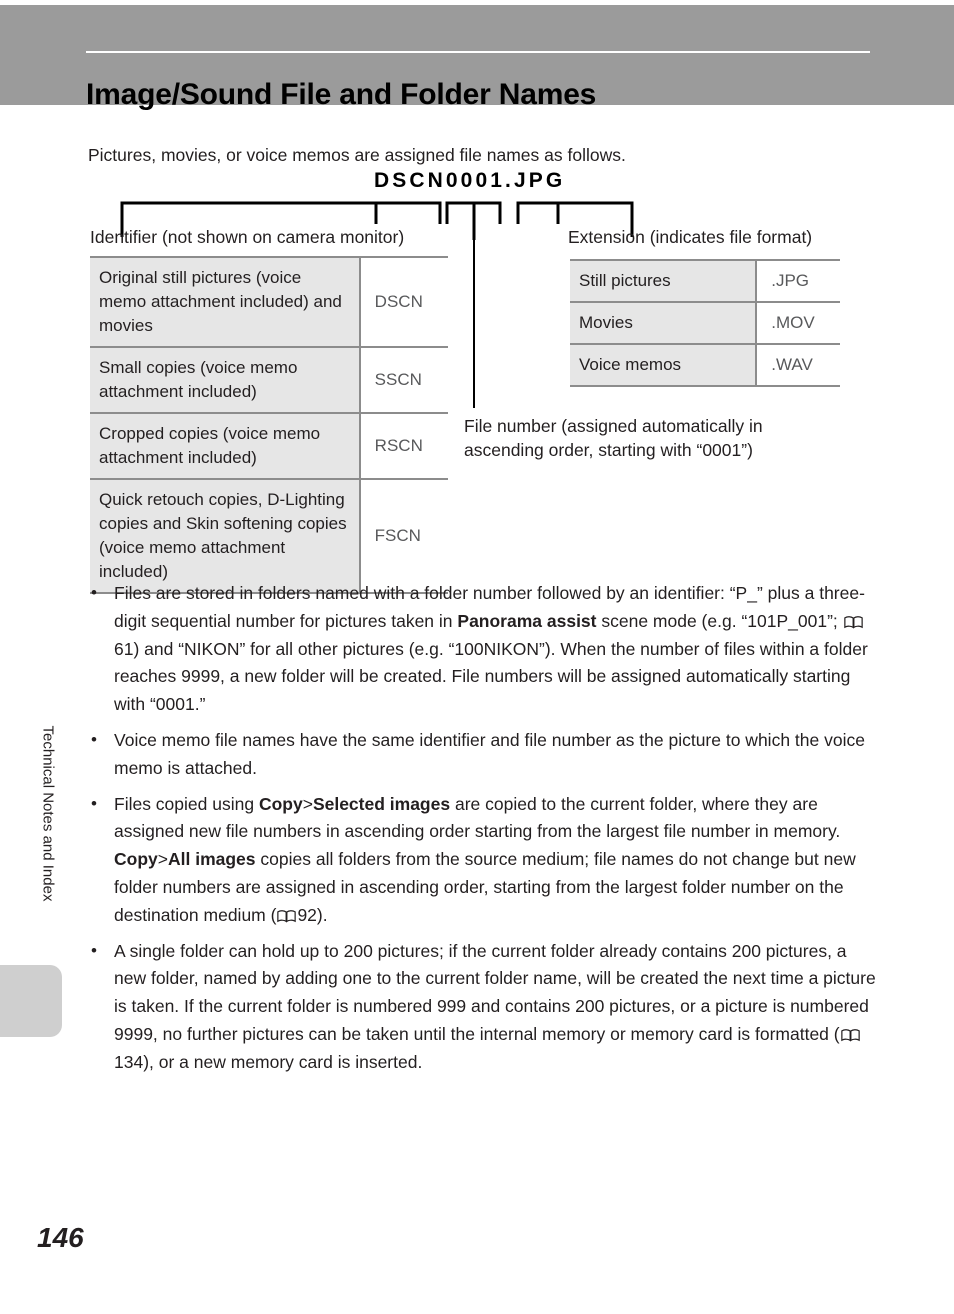 This screenshot has height=1314, width=954. Describe the element at coordinates (124, 648) in the screenshot. I see `page-reference-number: 61` at that location.